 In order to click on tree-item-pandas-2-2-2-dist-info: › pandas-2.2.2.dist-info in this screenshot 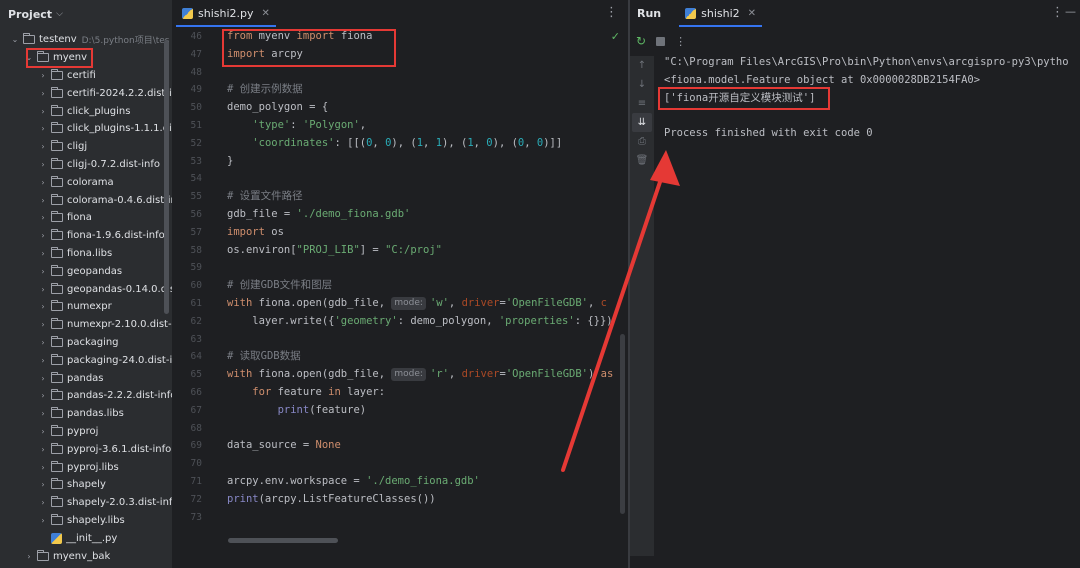, I will do `click(86, 396)`.